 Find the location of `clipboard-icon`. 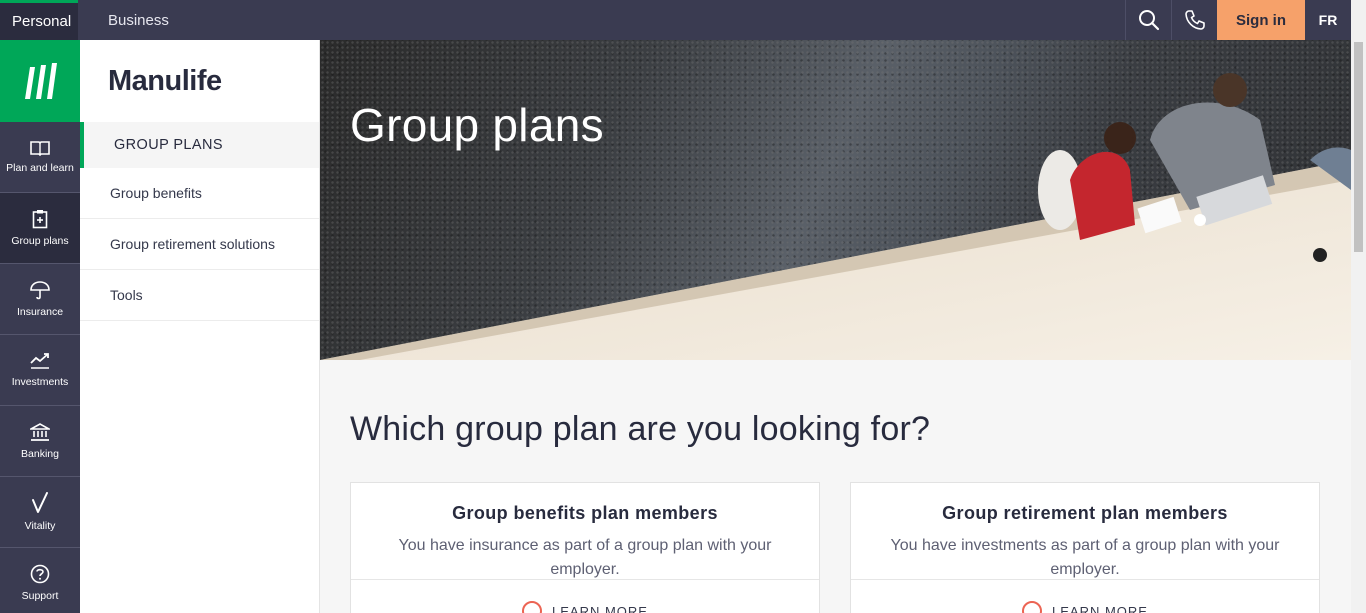

clipboard-icon is located at coordinates (40, 219).